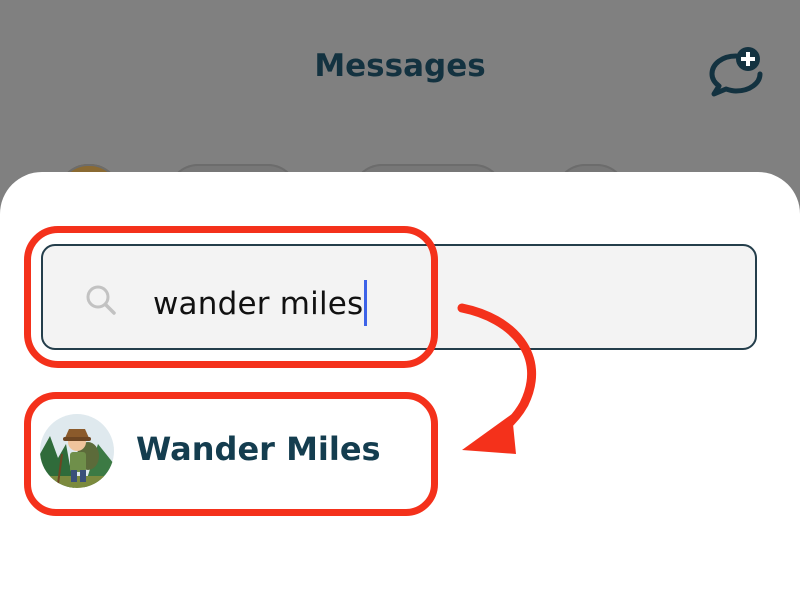 This screenshot has height=602, width=800. Describe the element at coordinates (231, 454) in the screenshot. I see `highlight-result` at that location.